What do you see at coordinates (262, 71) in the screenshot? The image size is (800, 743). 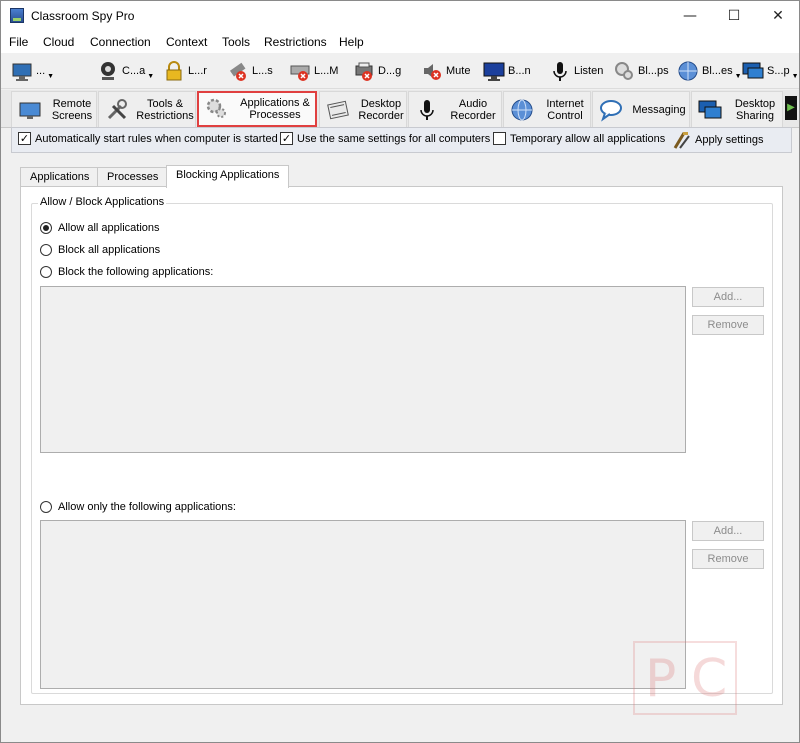 I see `toolbar-label: L...s` at bounding box center [262, 71].